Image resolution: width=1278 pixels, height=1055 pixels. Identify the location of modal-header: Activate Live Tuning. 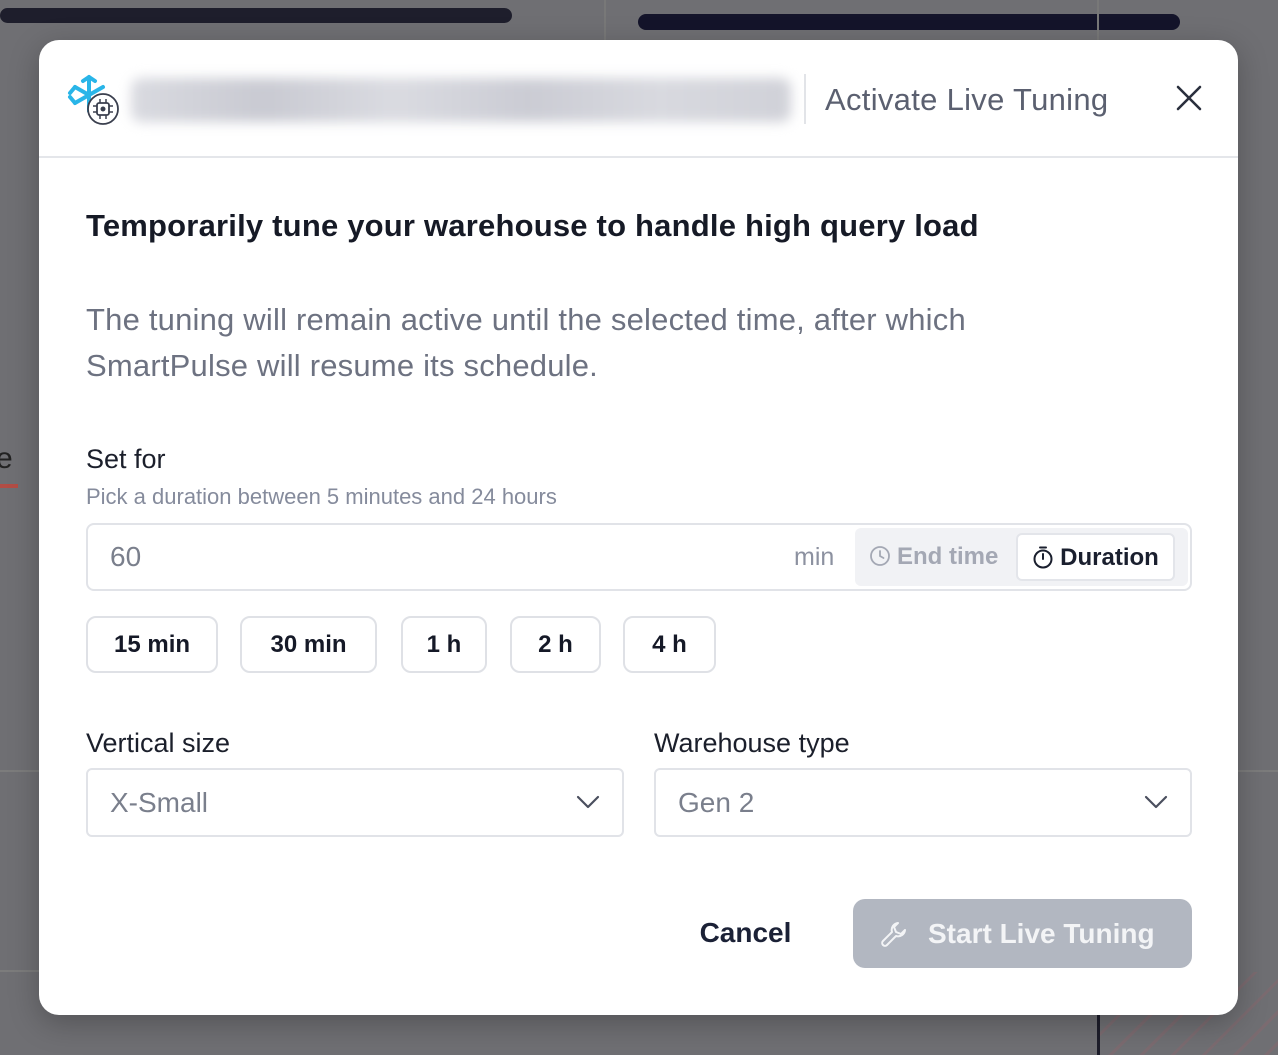
(638, 99).